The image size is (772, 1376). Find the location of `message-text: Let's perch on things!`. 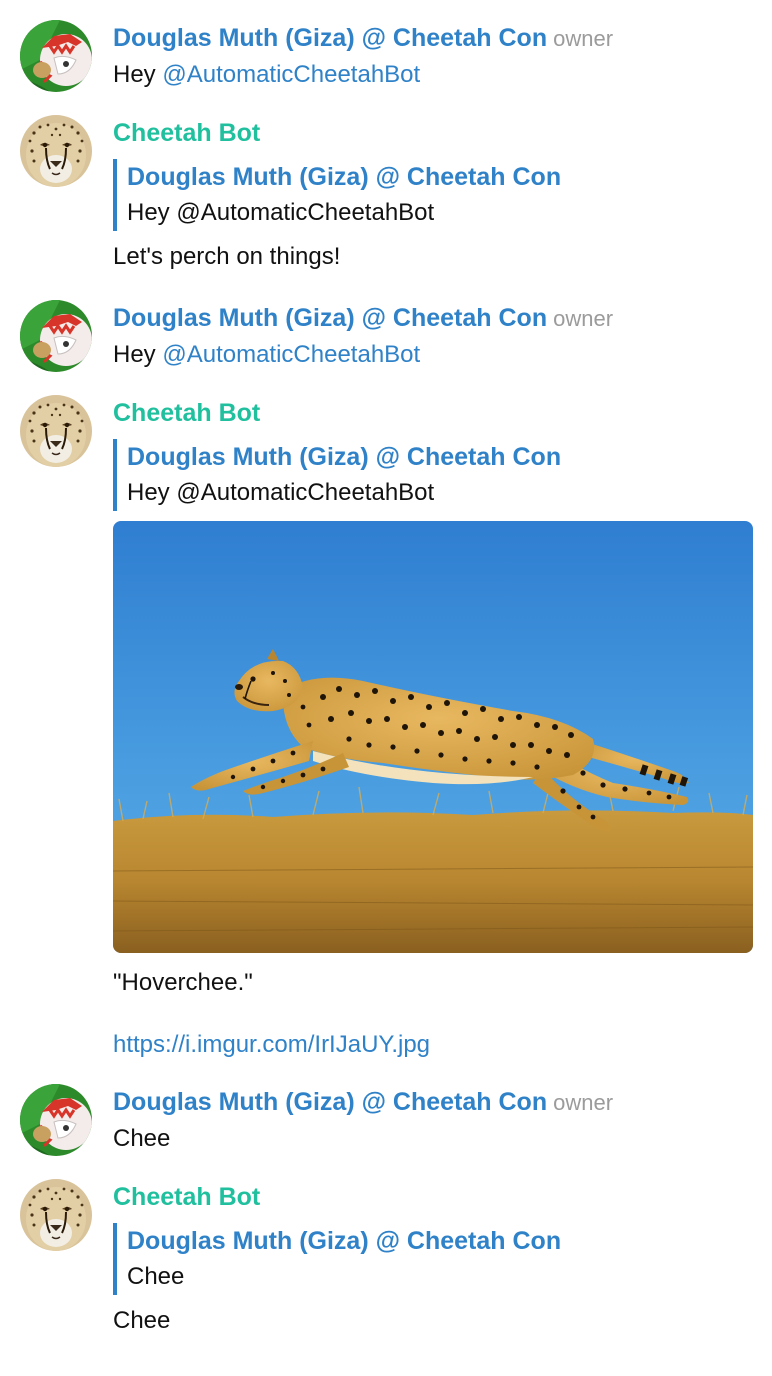

message-text: Let's perch on things! is located at coordinates (227, 256).